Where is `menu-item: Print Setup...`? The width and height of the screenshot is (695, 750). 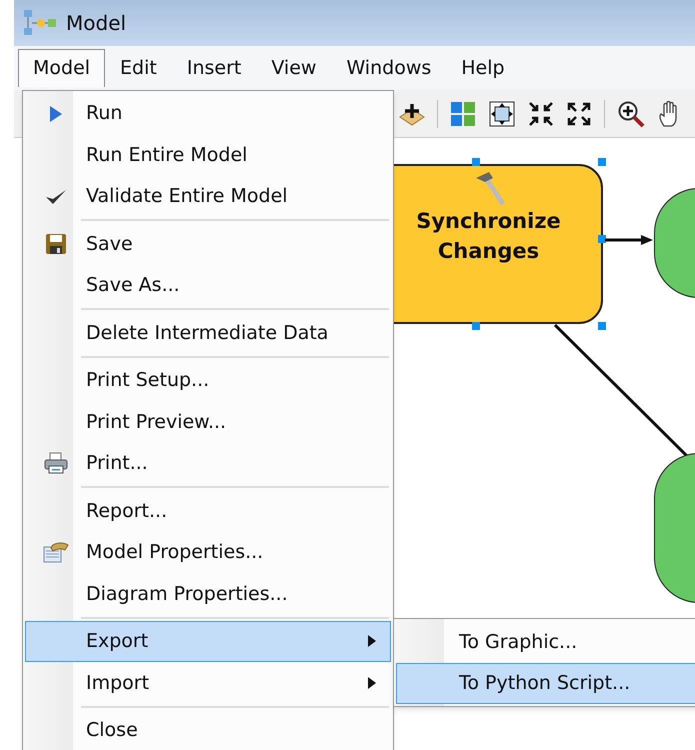 menu-item: Print Setup... is located at coordinates (208, 381).